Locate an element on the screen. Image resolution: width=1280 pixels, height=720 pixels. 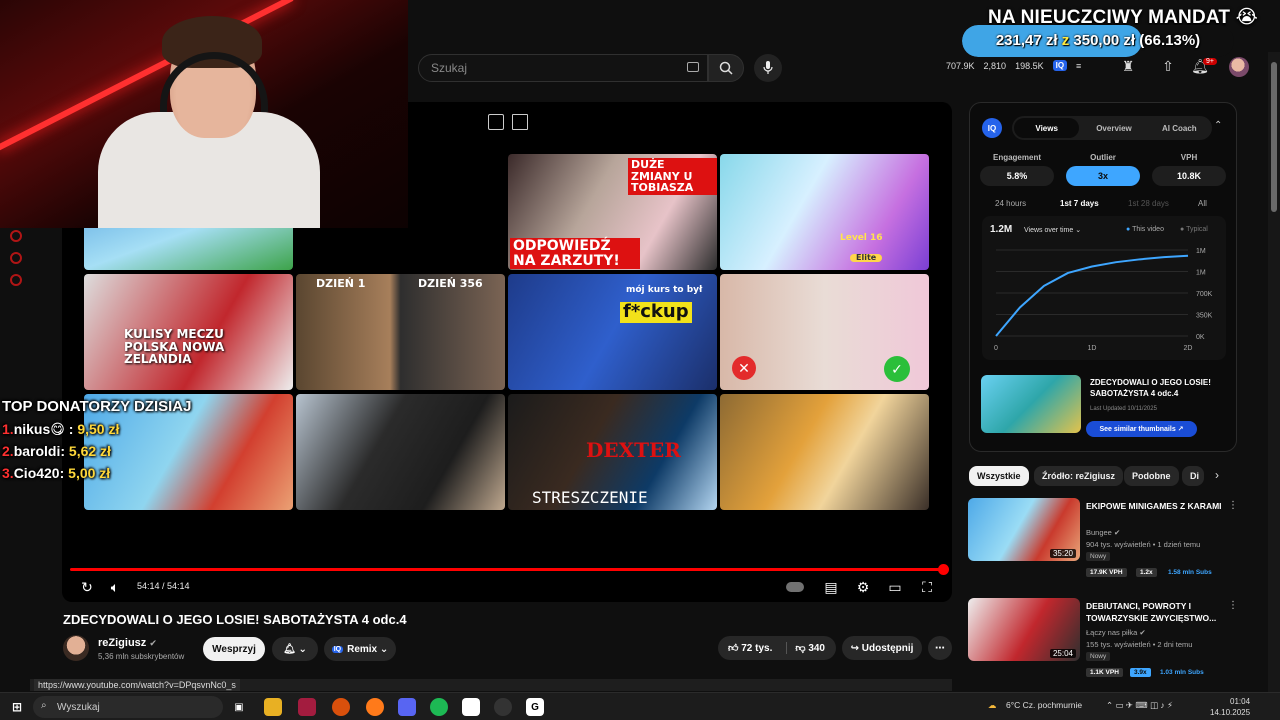
chip-similar: Podobne is located at coordinates (1151, 476).